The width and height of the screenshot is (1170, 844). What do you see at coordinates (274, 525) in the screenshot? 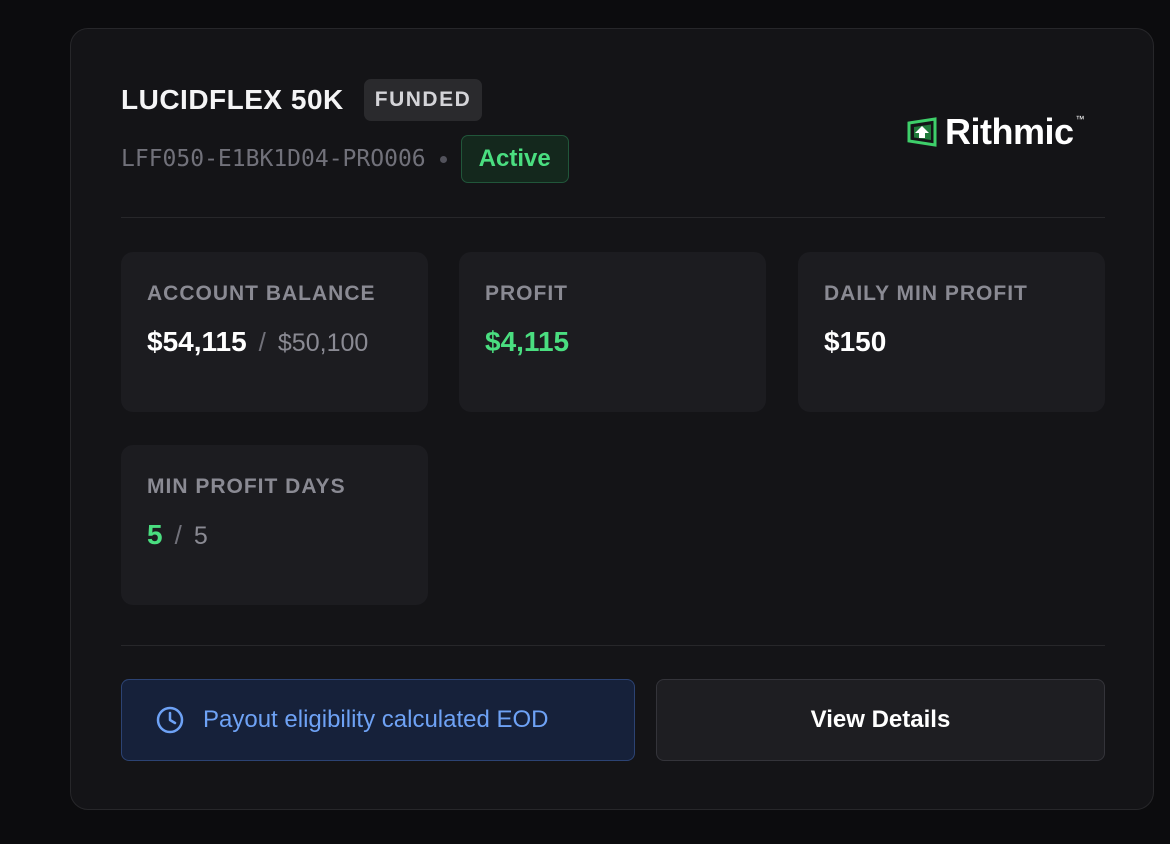
I see `stat-min-profit-days: MIN PROFIT DAYS 5 / 5` at bounding box center [274, 525].